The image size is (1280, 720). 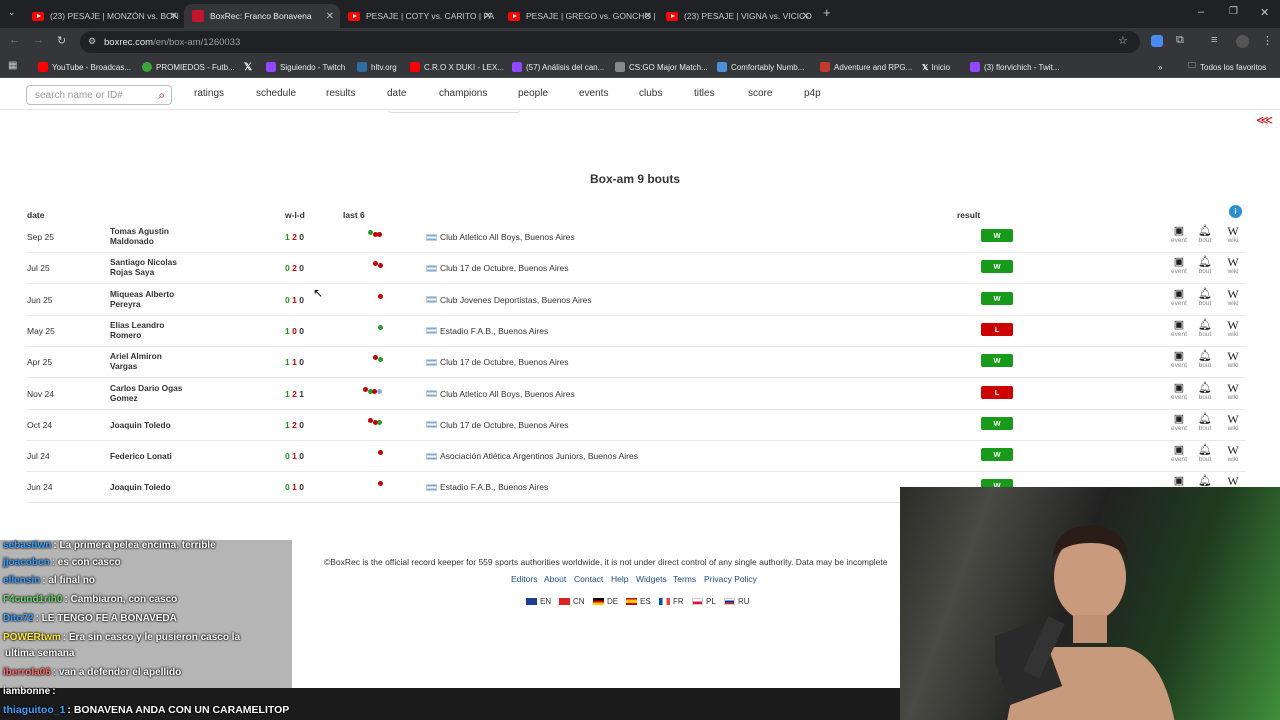 What do you see at coordinates (92, 41) in the screenshot?
I see `site-info-icon: ⚙` at bounding box center [92, 41].